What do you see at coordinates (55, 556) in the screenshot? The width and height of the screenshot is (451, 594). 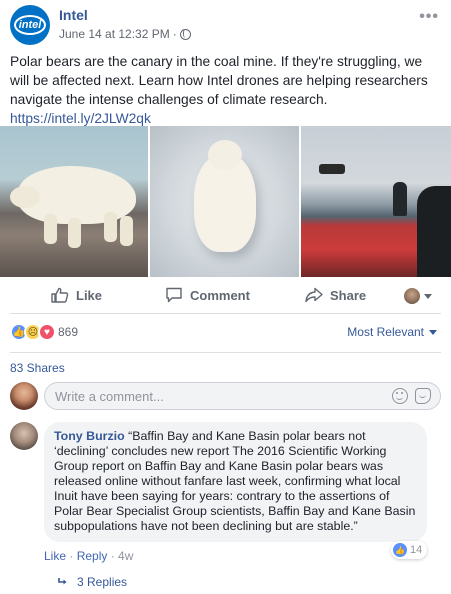 I see `comment-like-link: Like` at bounding box center [55, 556].